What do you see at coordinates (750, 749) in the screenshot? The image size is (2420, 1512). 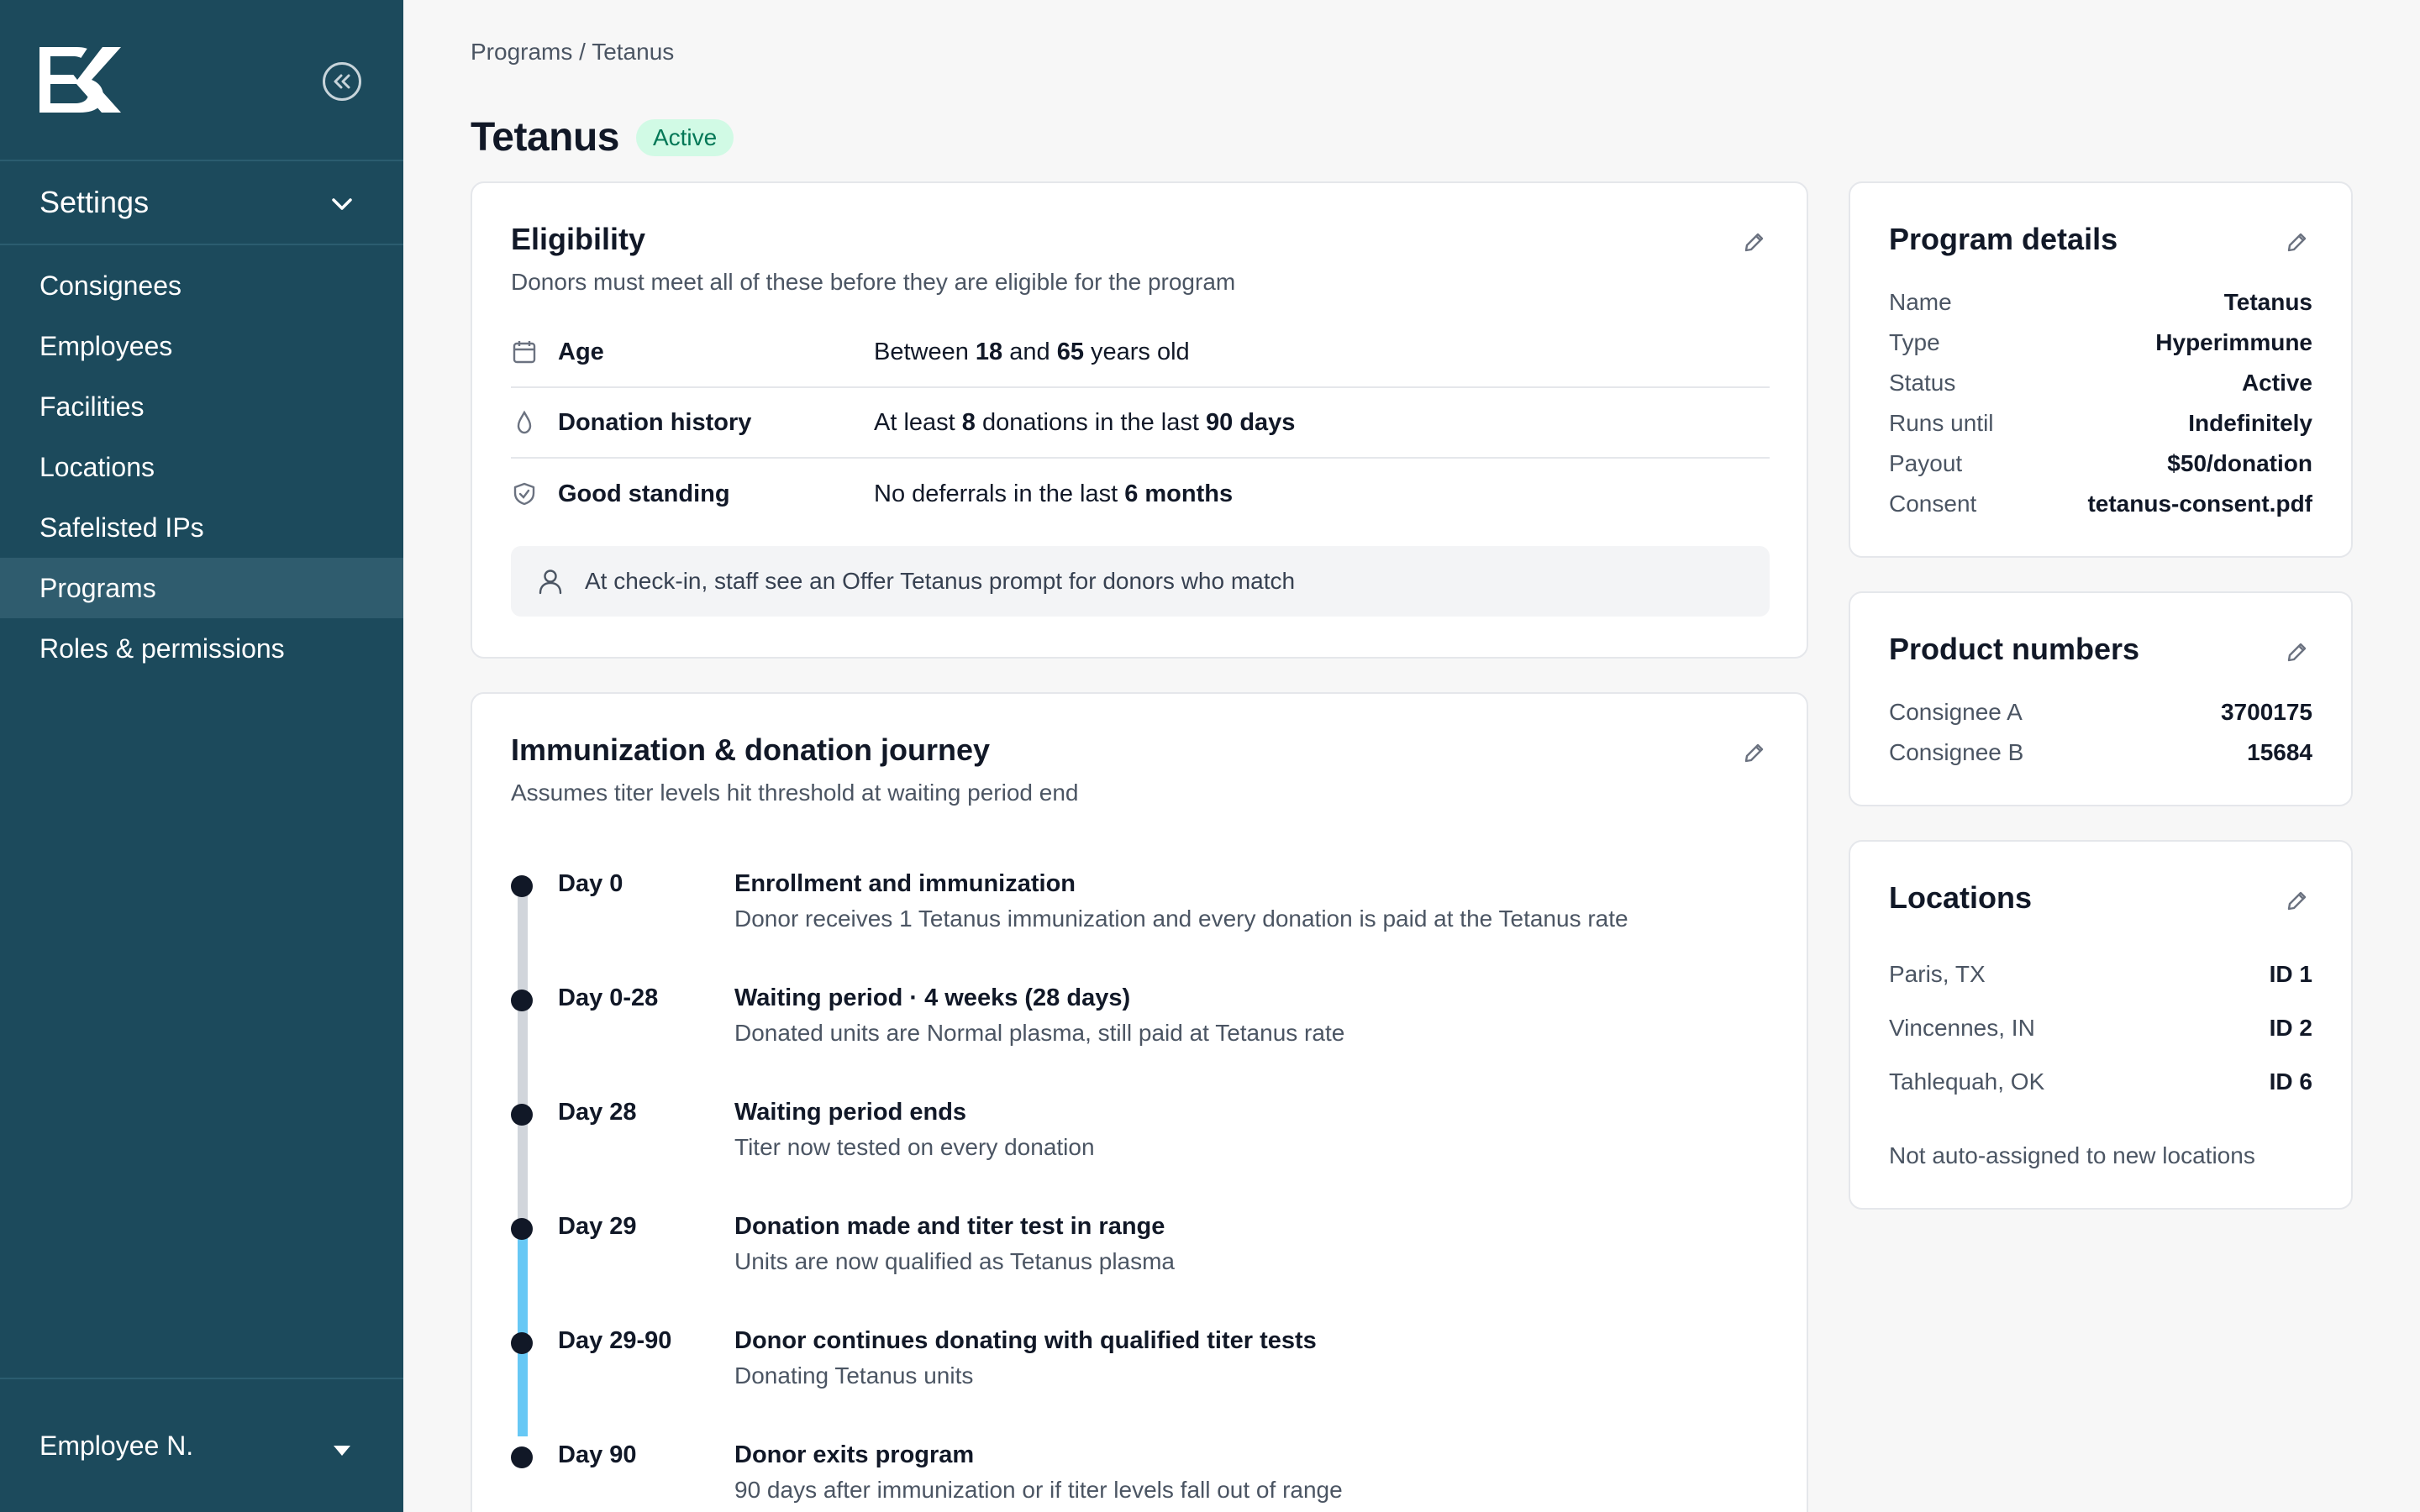 I see `journey-title: Immunization & donation journey` at bounding box center [750, 749].